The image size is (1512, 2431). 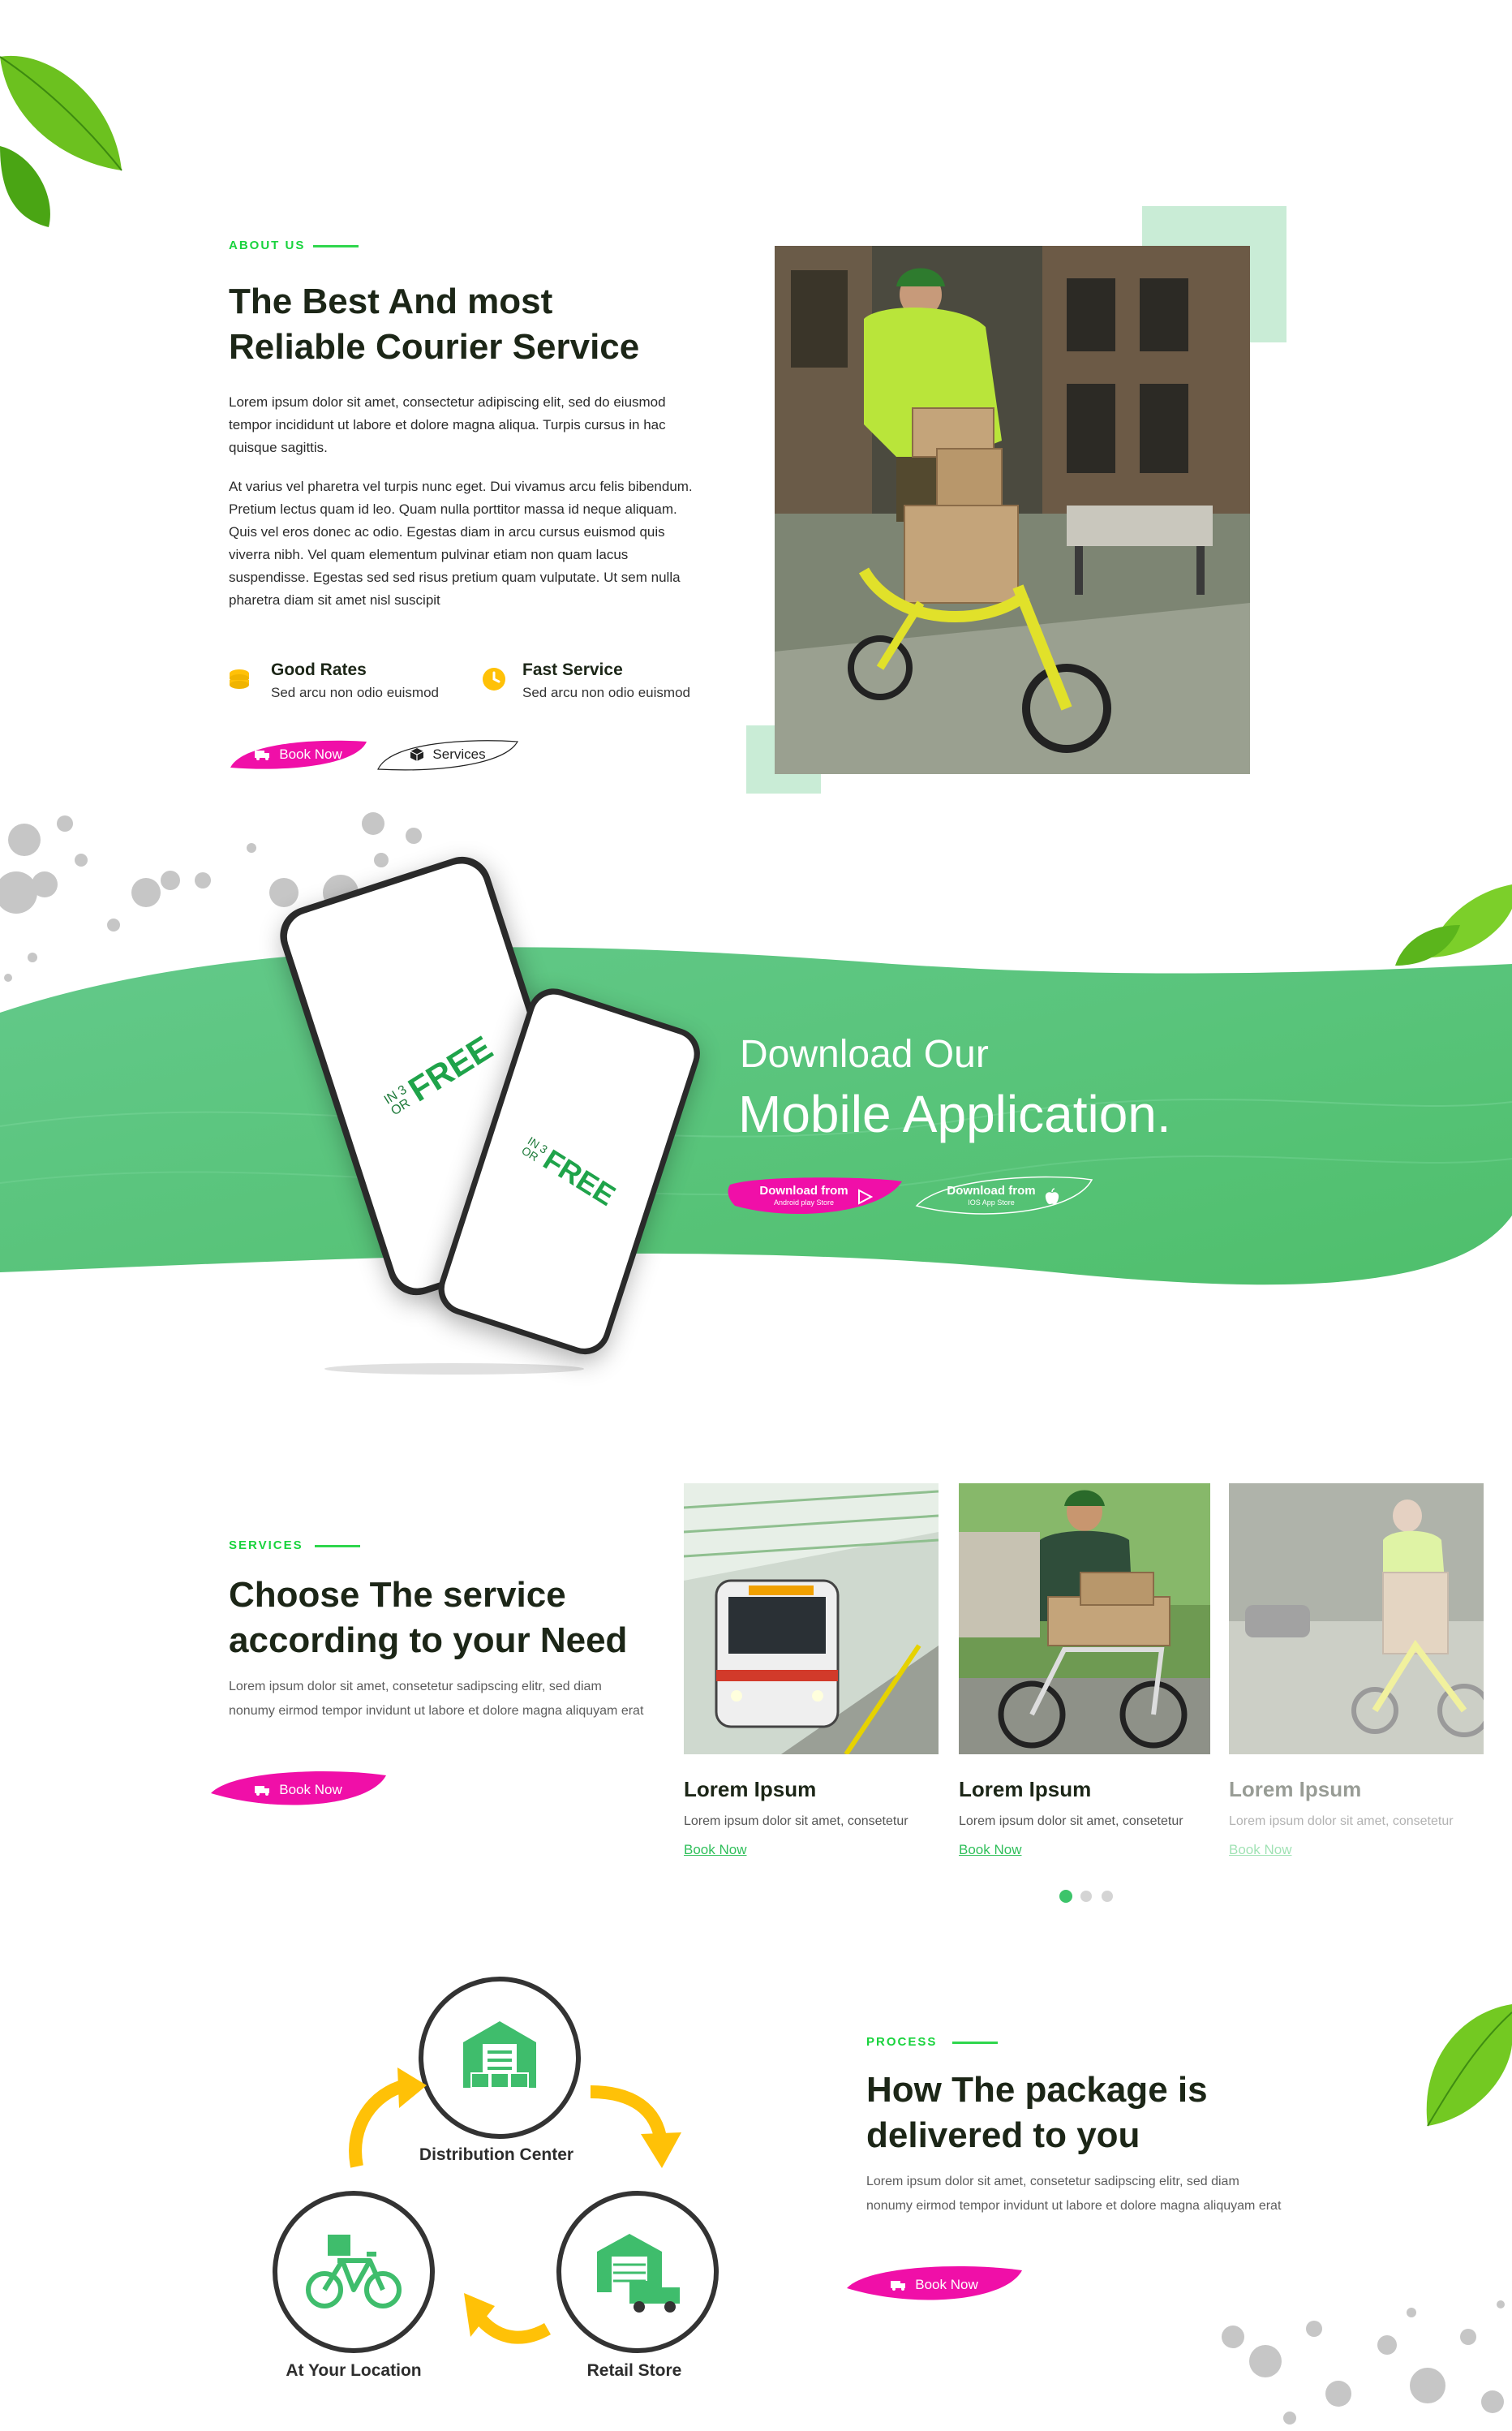 I want to click on process-book-now-button: Book Now, so click(x=934, y=2285).